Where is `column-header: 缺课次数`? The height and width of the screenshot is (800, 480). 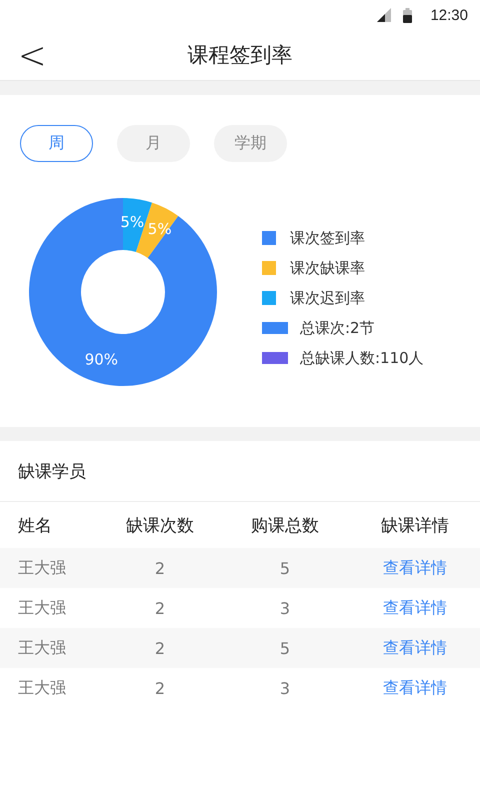 column-header: 缺课次数 is located at coordinates (160, 525).